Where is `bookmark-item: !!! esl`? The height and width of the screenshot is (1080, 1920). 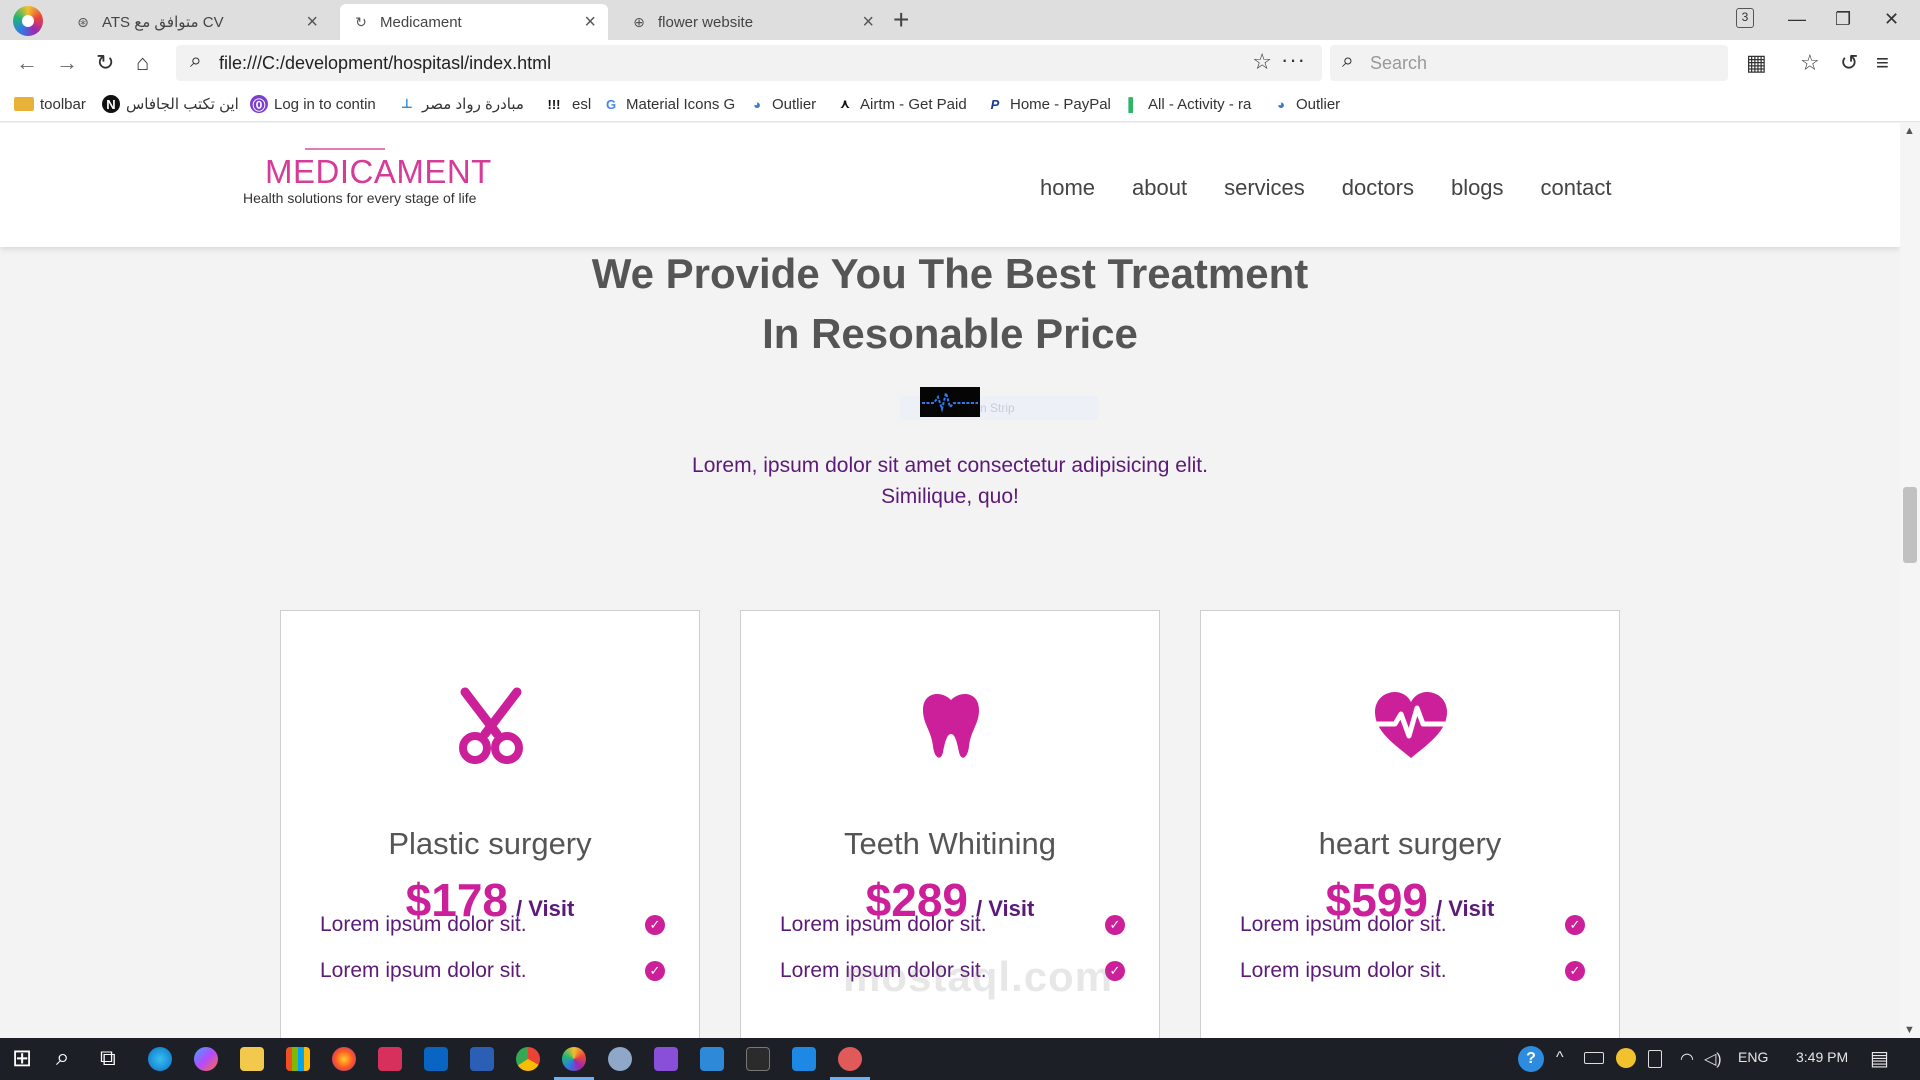
bookmark-item: !!! esl is located at coordinates (567, 104).